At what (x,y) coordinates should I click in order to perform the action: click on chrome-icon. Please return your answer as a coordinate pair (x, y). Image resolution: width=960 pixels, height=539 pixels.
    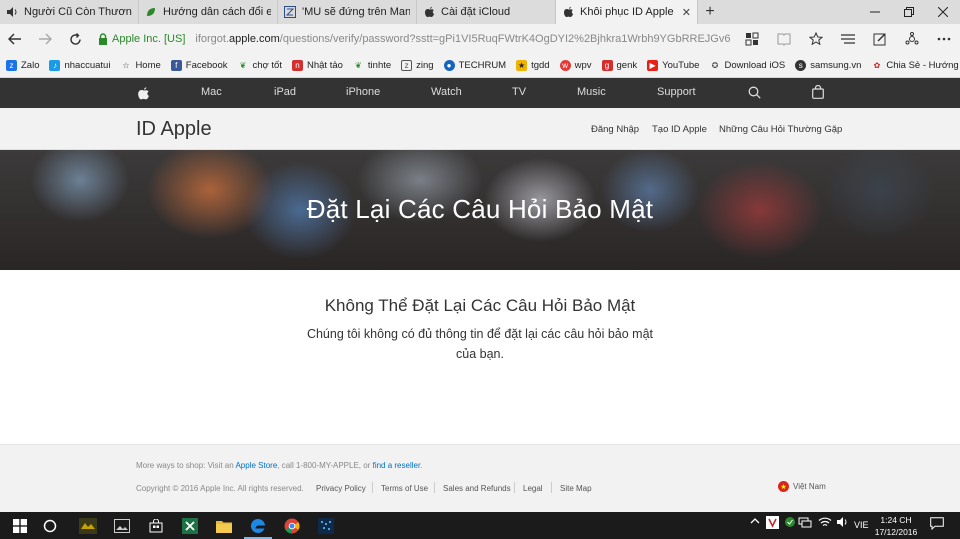
    Looking at the image, I should click on (292, 526).